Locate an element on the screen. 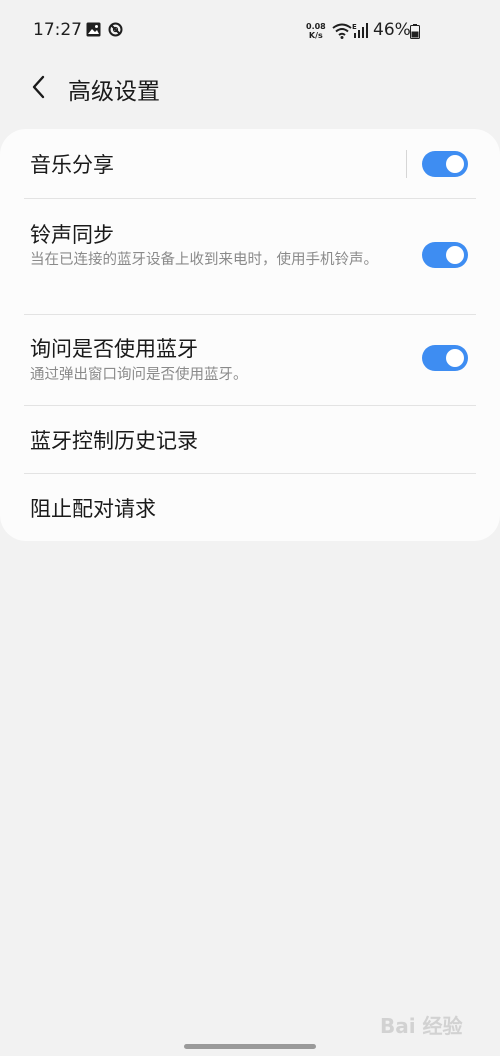  wifi-icon is located at coordinates (342, 31).